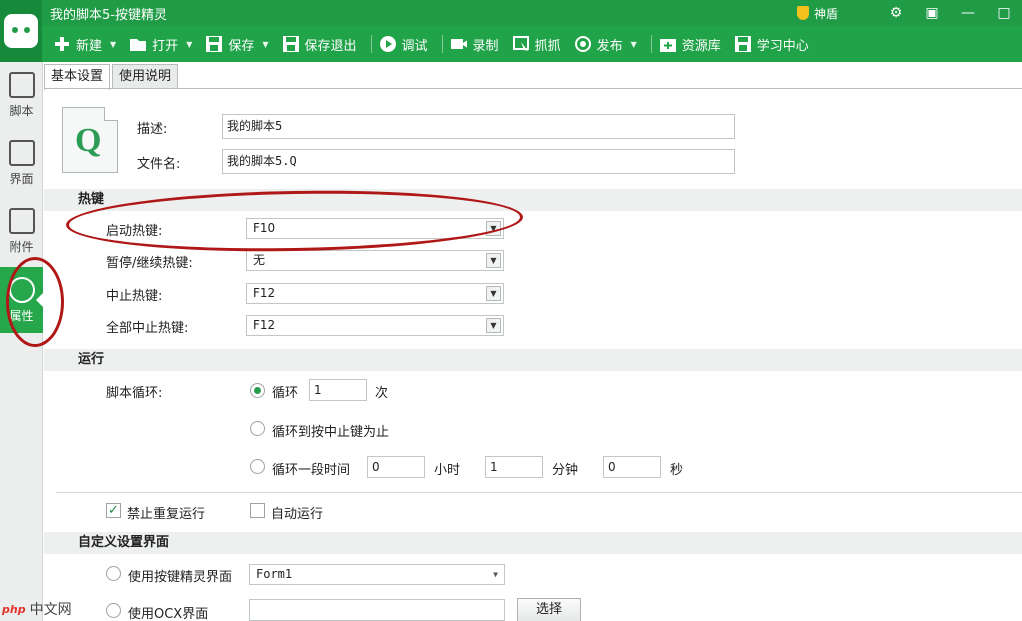 The image size is (1022, 621). What do you see at coordinates (968, 13) in the screenshot?
I see `minimize-icon: —` at bounding box center [968, 13].